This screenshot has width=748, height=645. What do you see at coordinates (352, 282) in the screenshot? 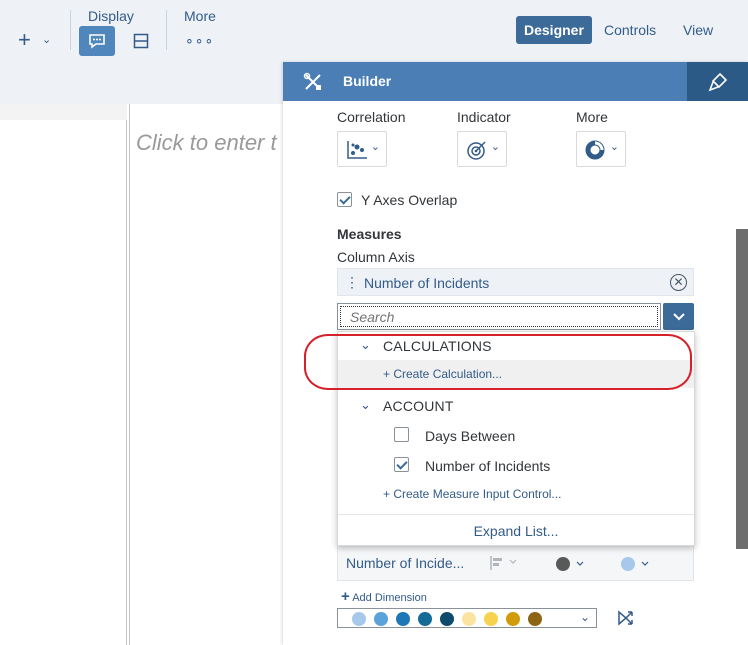
I see `drag-handle-icon: ⋮` at bounding box center [352, 282].